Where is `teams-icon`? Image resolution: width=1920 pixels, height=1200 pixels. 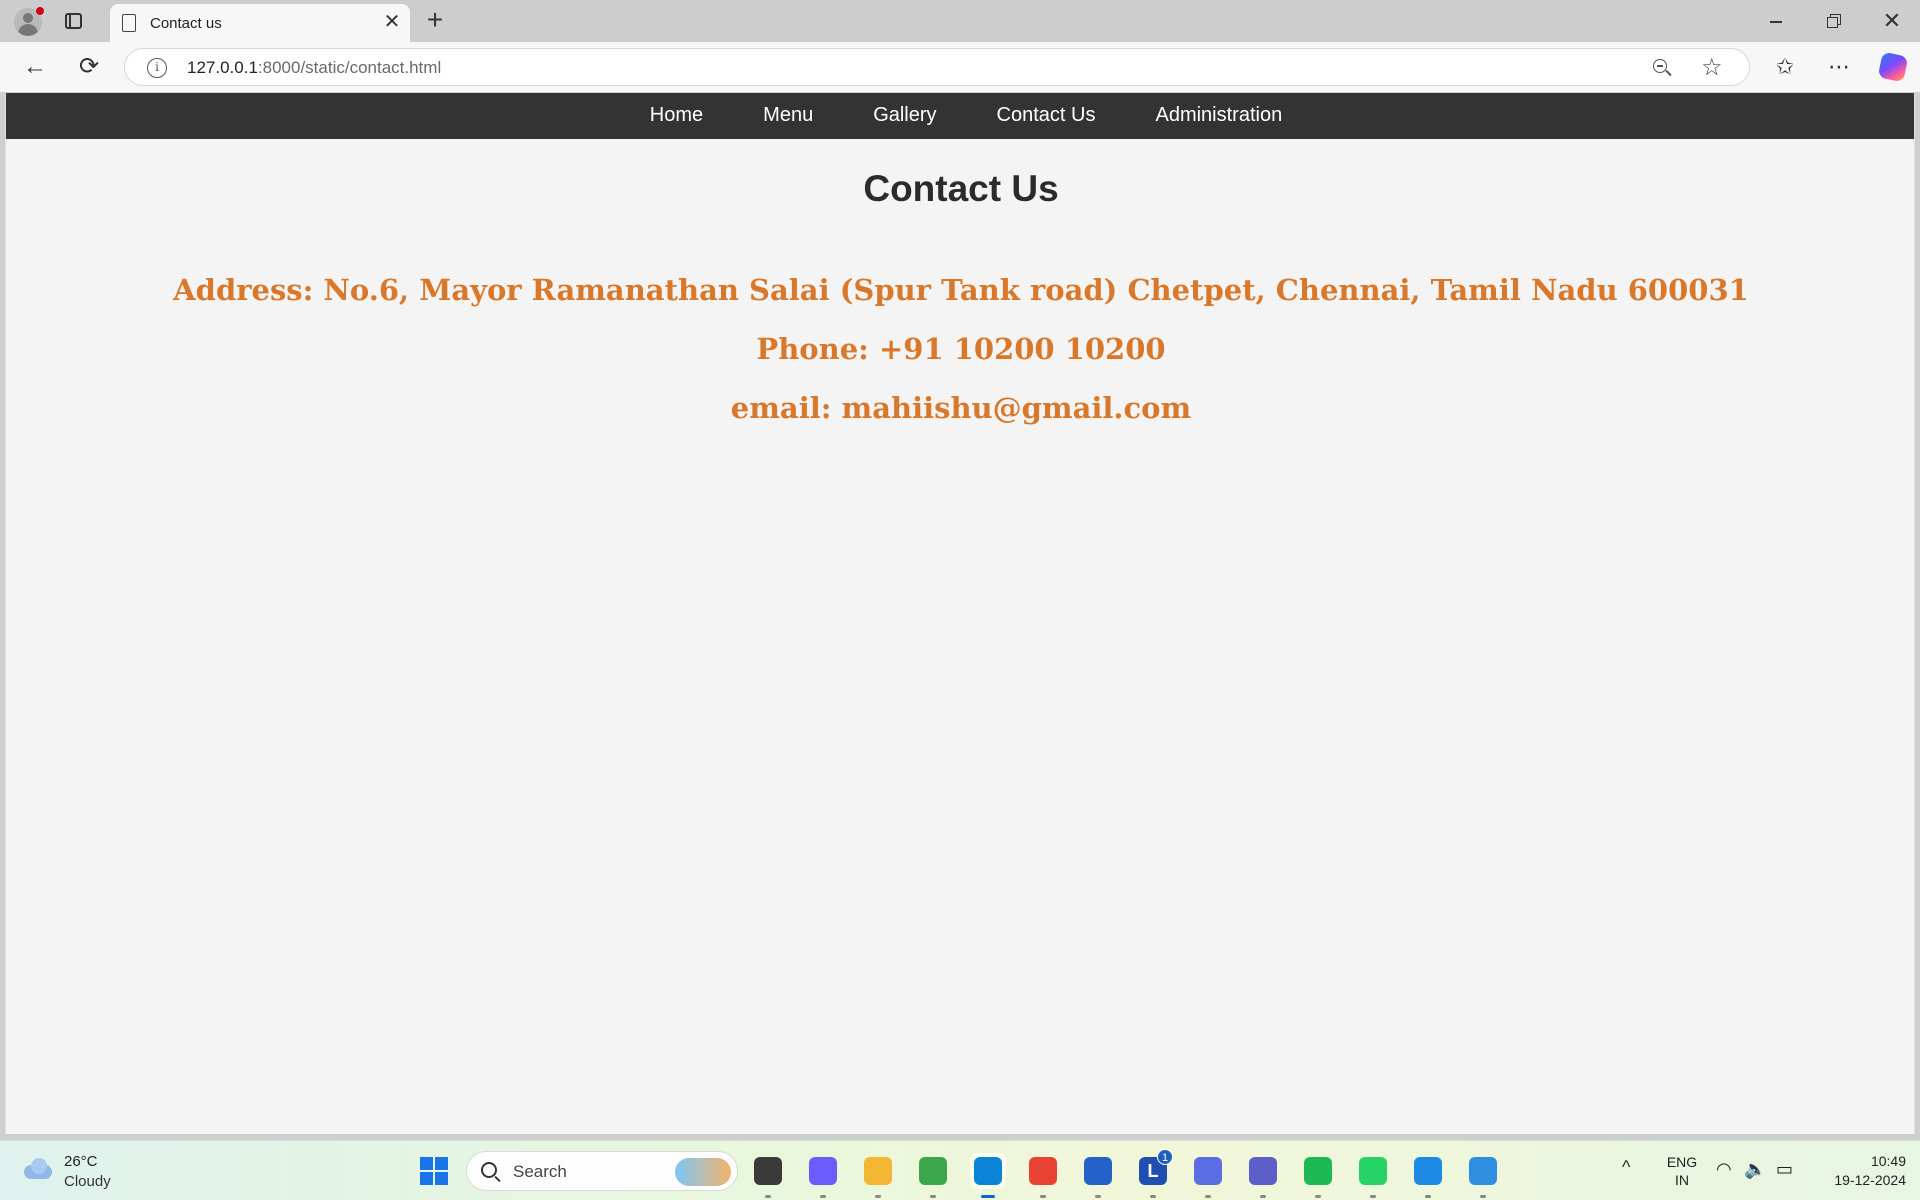
teams-icon is located at coordinates (1263, 1175).